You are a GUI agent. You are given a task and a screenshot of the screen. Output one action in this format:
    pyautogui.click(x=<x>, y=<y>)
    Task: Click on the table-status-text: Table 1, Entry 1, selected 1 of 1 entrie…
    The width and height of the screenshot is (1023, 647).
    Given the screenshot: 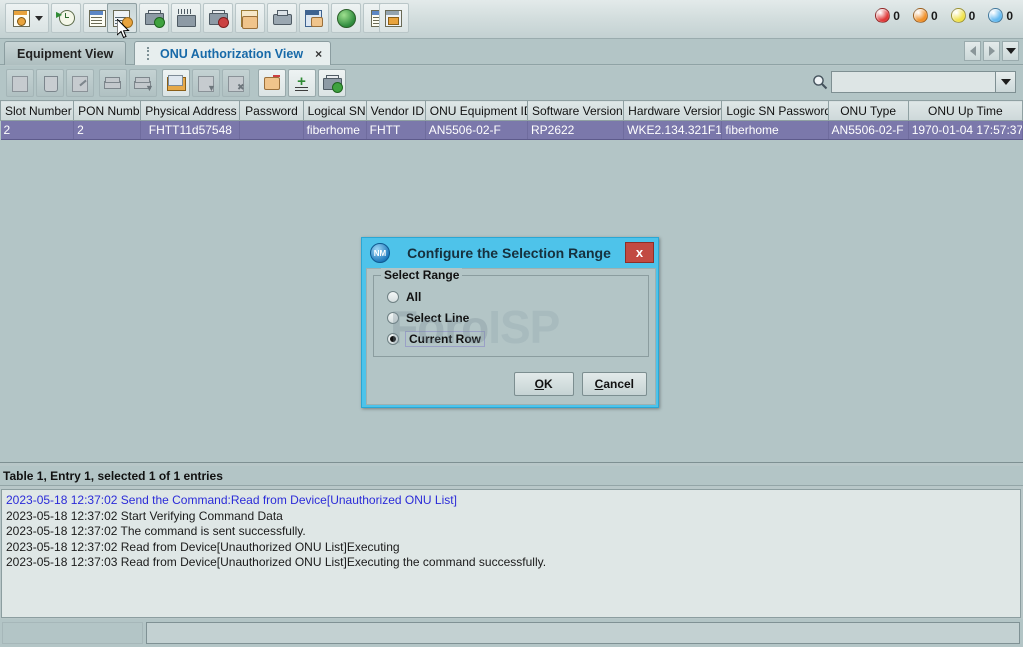 What is the action you would take?
    pyautogui.click(x=113, y=475)
    